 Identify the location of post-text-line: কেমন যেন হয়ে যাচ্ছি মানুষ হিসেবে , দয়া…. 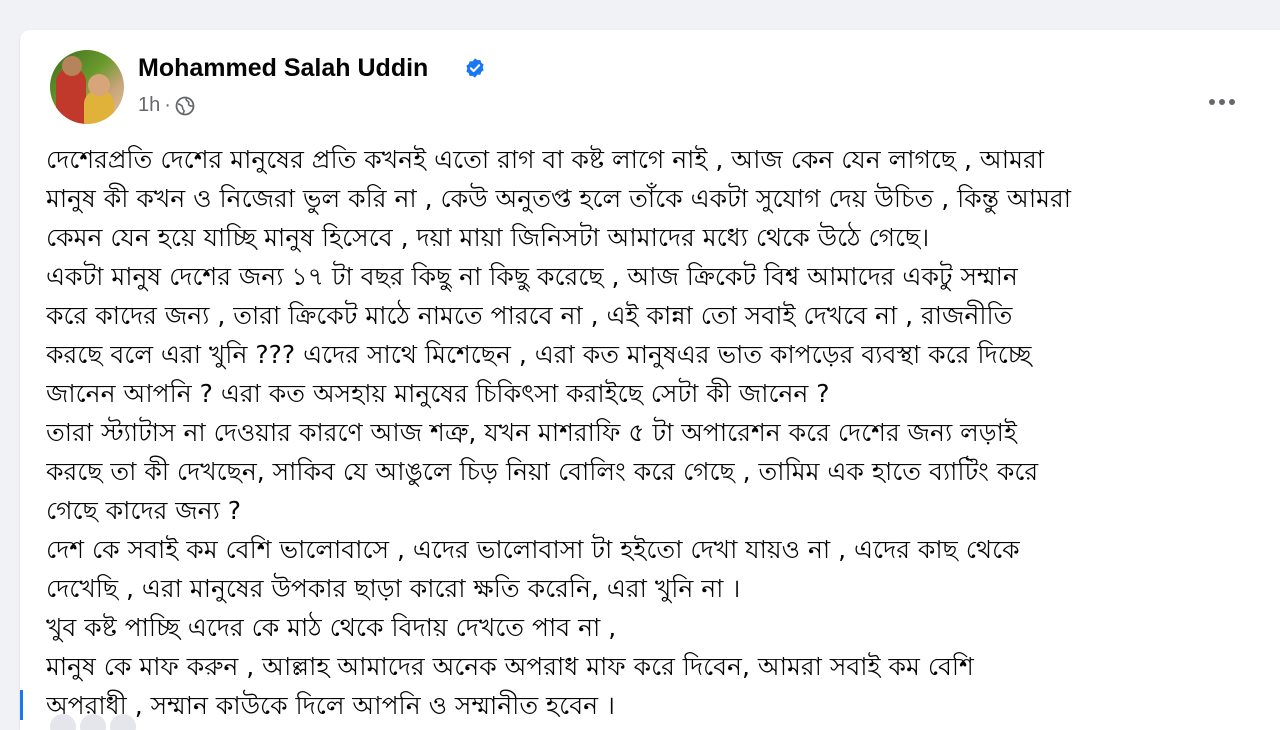
(488, 237).